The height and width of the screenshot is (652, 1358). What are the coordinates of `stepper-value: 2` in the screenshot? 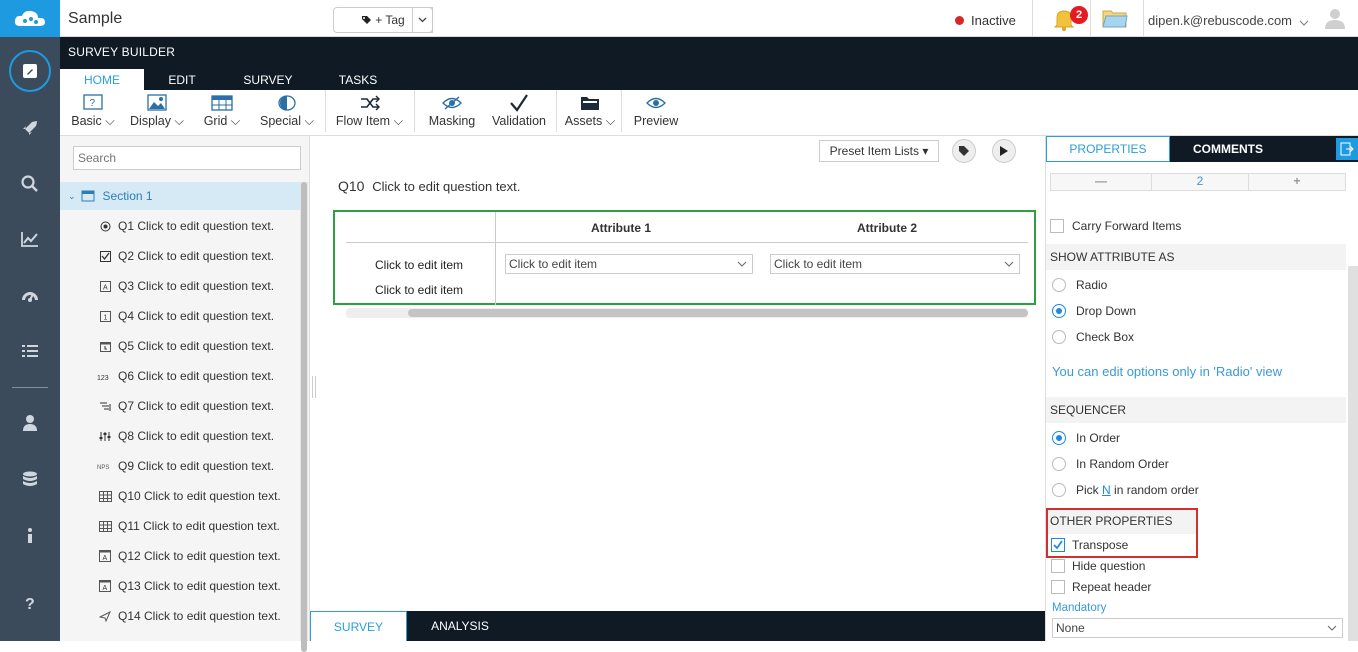 It's located at (1200, 182).